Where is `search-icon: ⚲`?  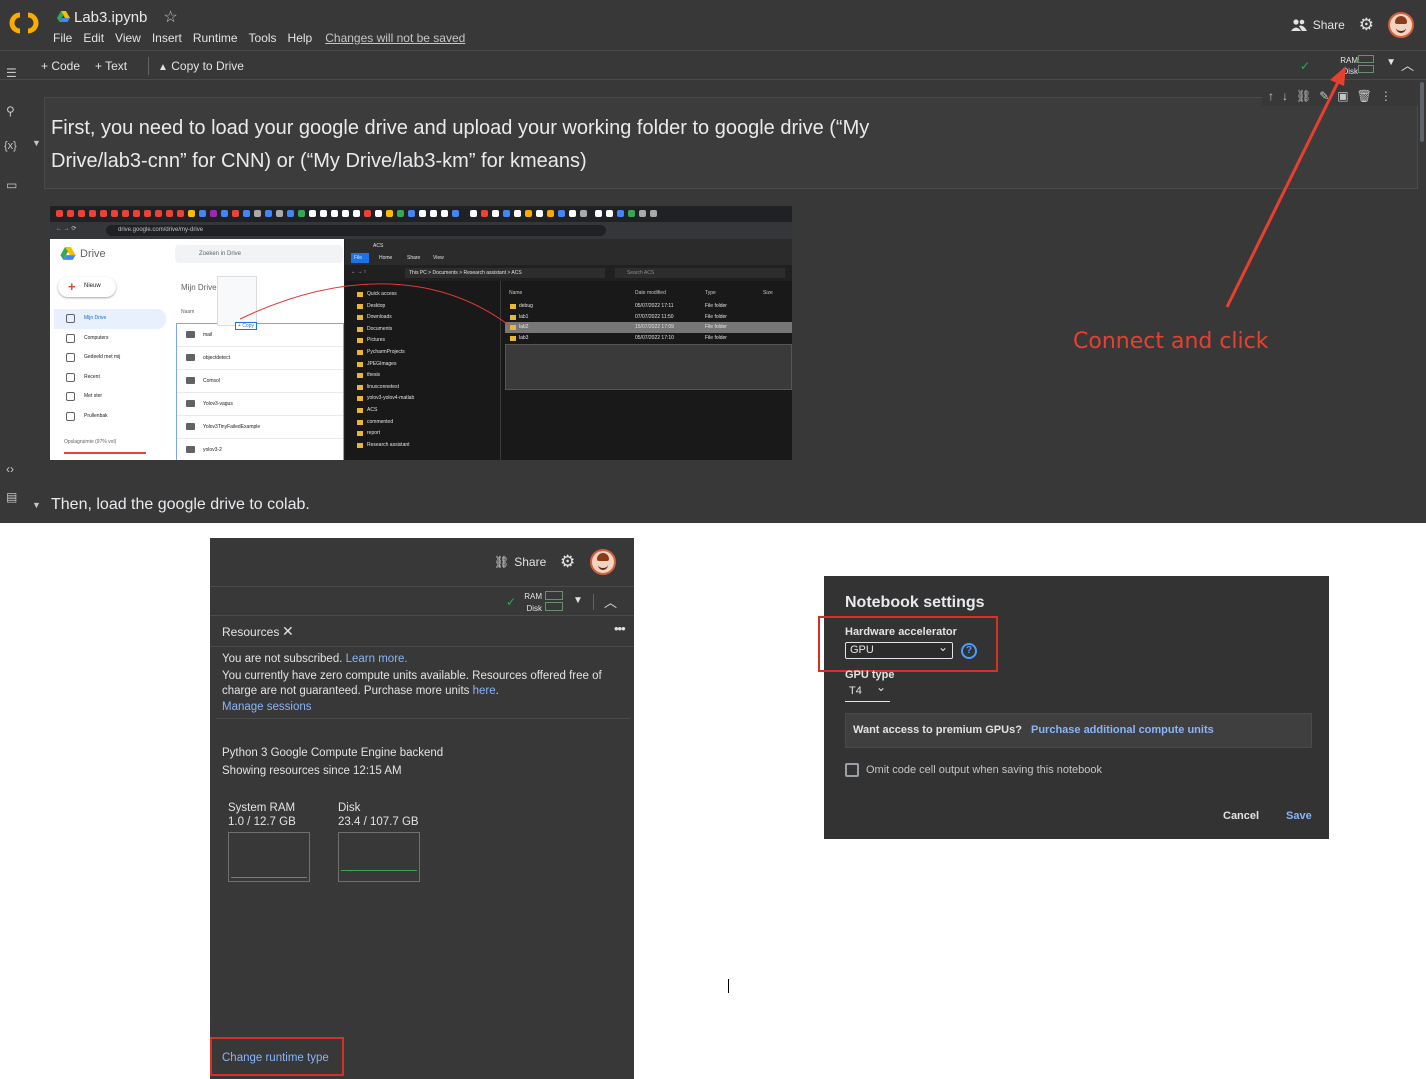
search-icon: ⚲ is located at coordinates (10, 111).